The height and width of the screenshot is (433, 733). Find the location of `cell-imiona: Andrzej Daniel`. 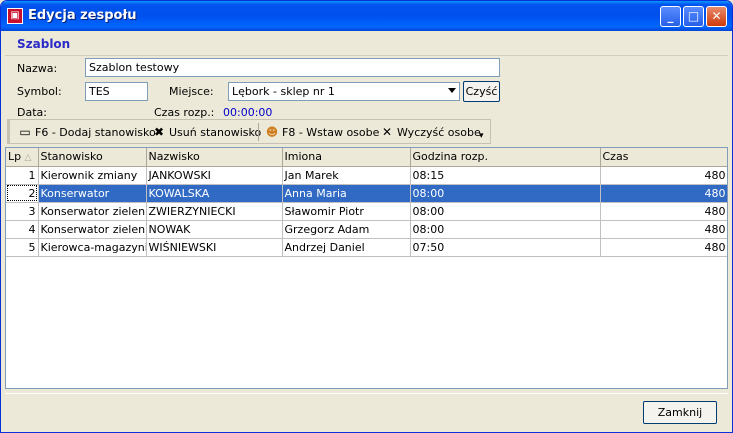

cell-imiona: Andrzej Daniel is located at coordinates (346, 247).